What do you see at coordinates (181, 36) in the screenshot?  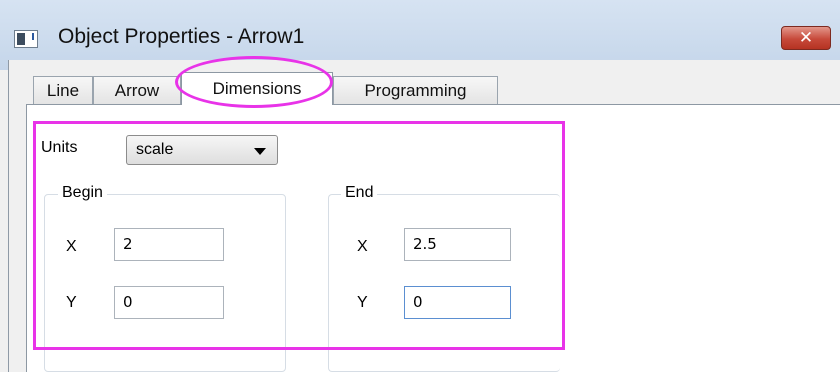 I see `window-title: Object Properties - Arrow1` at bounding box center [181, 36].